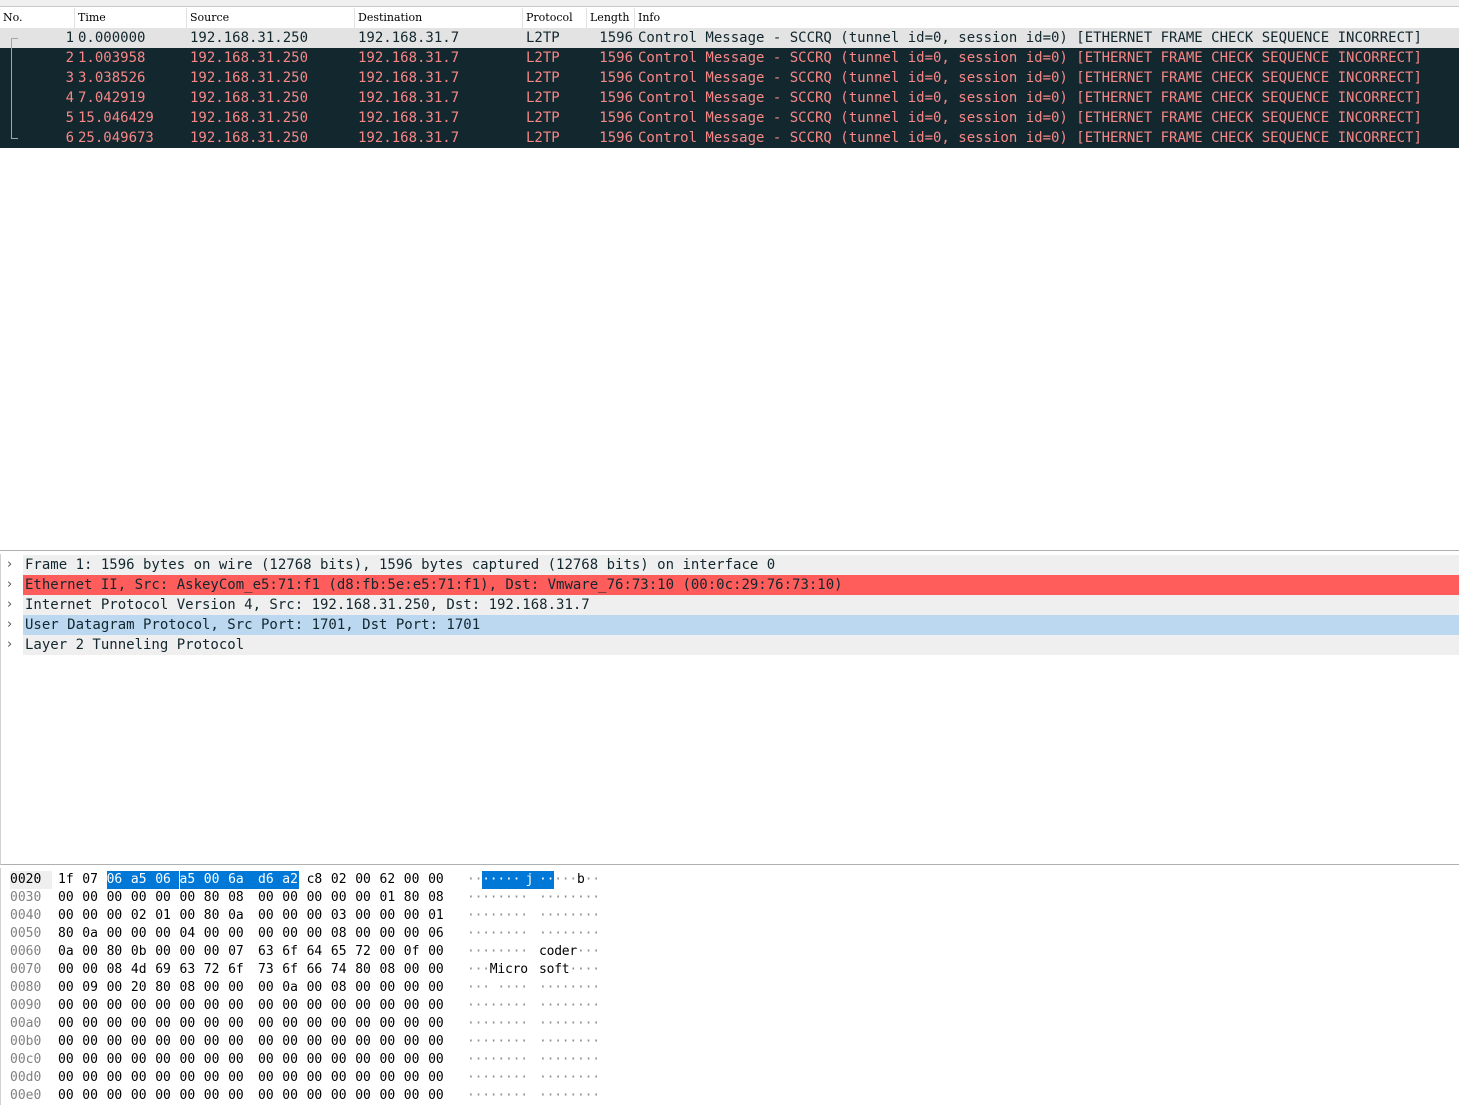 Image resolution: width=1459 pixels, height=1105 pixels. Describe the element at coordinates (388, 880) in the screenshot. I see `hex-byte: 62` at that location.